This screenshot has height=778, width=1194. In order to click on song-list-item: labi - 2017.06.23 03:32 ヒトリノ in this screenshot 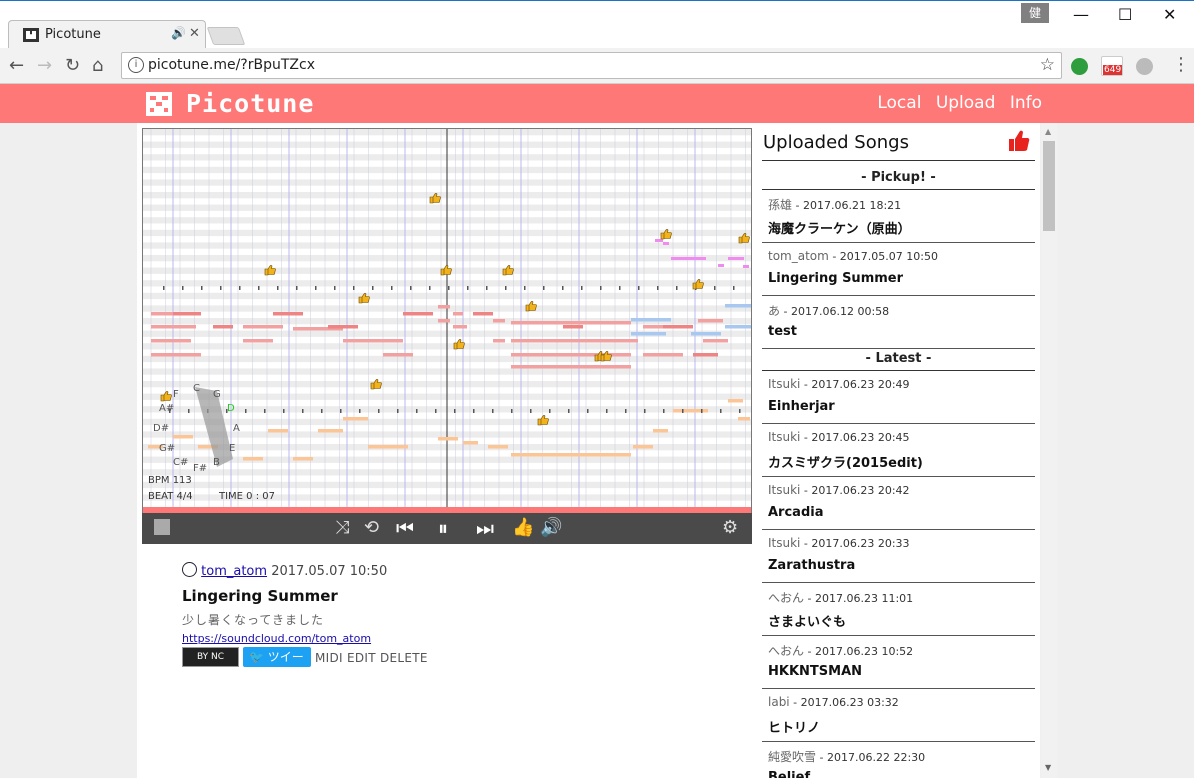, I will do `click(898, 715)`.